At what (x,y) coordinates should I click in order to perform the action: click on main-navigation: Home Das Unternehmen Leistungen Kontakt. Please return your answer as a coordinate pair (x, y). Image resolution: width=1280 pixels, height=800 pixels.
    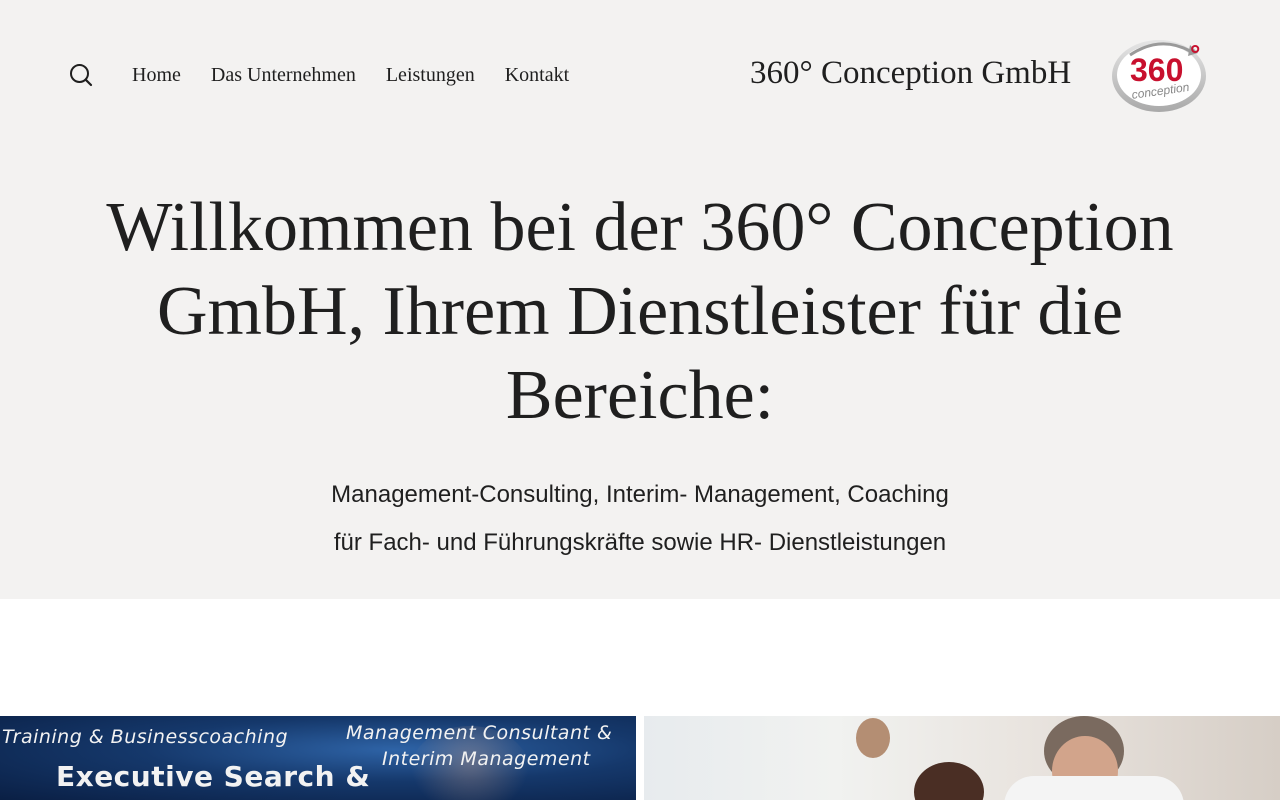
    Looking at the image, I should click on (350, 75).